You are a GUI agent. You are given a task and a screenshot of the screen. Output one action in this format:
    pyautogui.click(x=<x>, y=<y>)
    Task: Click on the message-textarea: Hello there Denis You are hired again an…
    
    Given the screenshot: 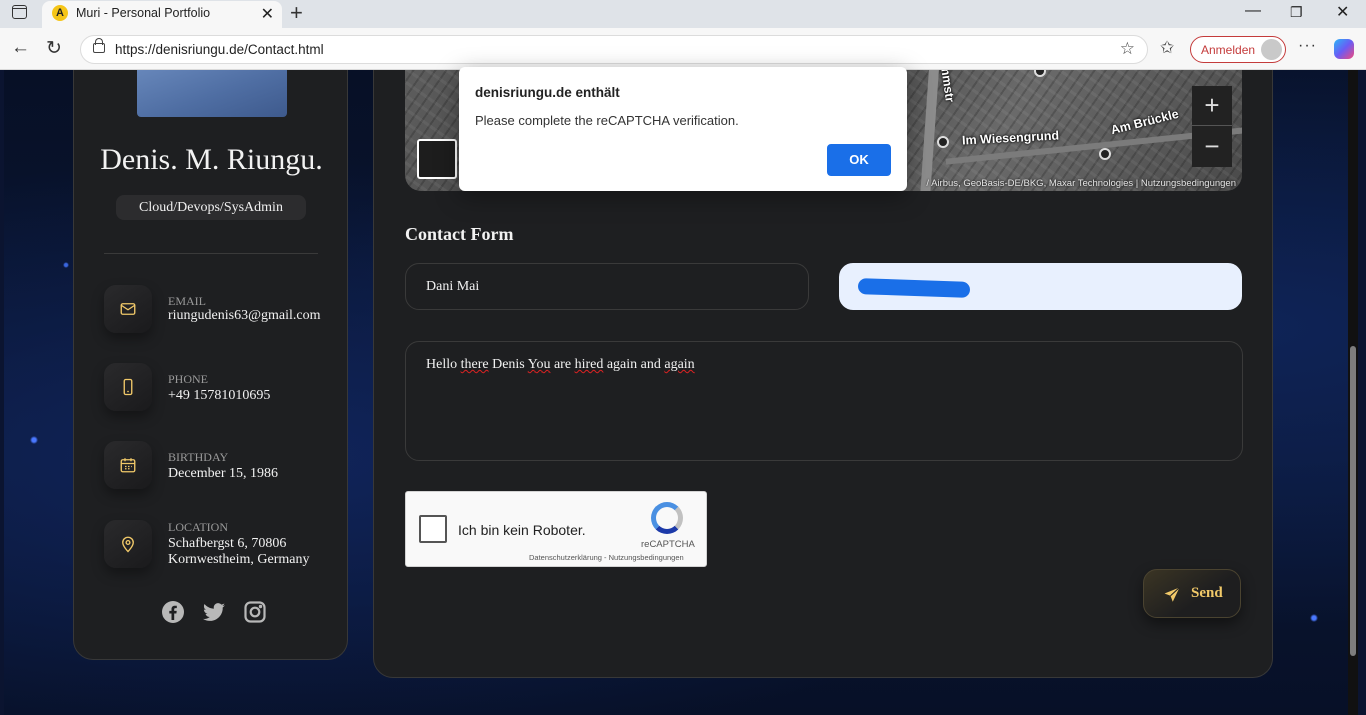 What is the action you would take?
    pyautogui.click(x=824, y=401)
    